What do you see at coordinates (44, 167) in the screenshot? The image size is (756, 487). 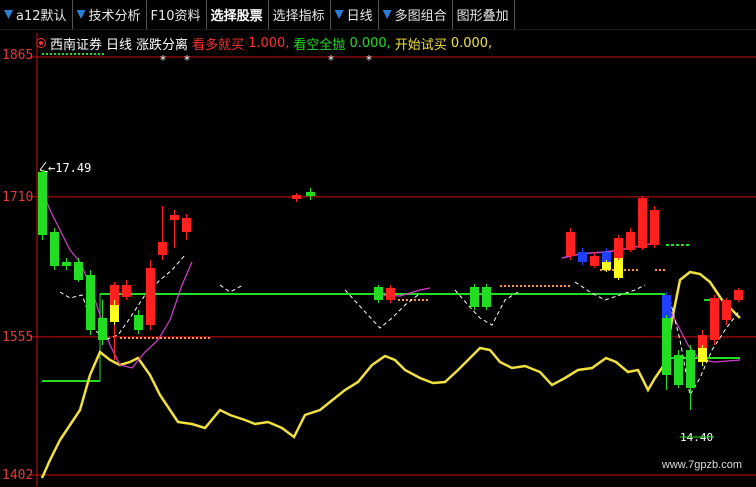 I see `high-arrow-icon` at bounding box center [44, 167].